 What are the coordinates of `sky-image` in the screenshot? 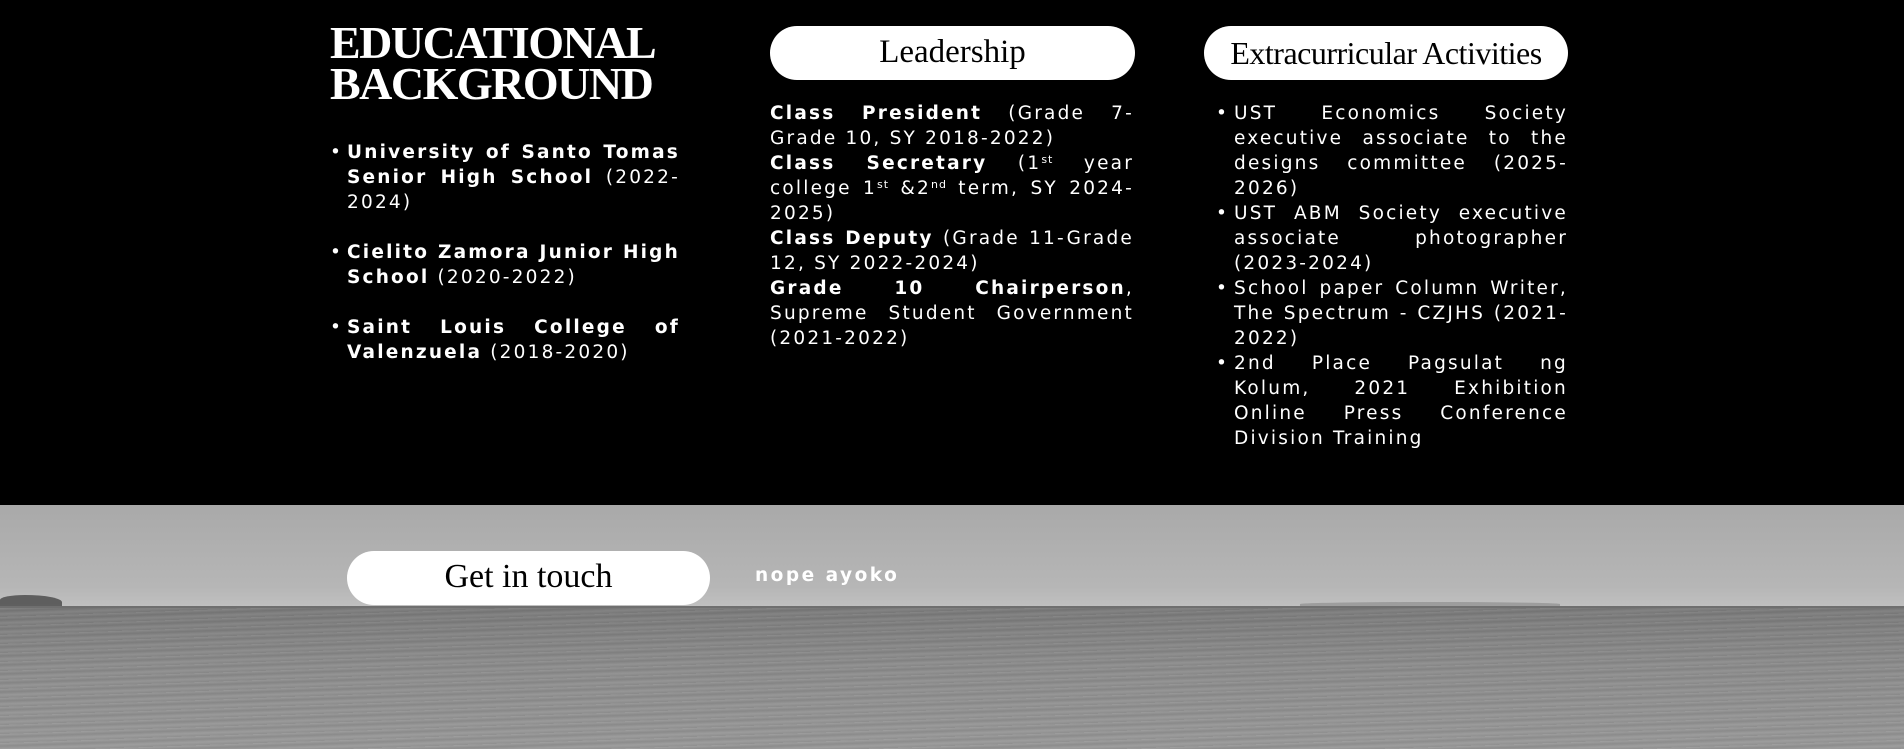 It's located at (952, 556).